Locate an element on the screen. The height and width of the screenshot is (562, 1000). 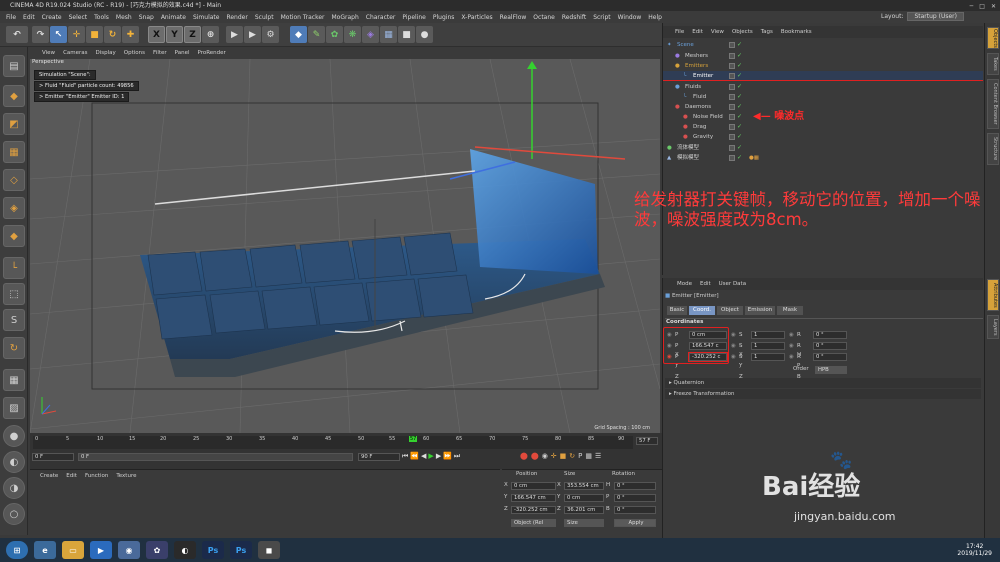
menu-item: Mesh is located at coordinates (124, 17).